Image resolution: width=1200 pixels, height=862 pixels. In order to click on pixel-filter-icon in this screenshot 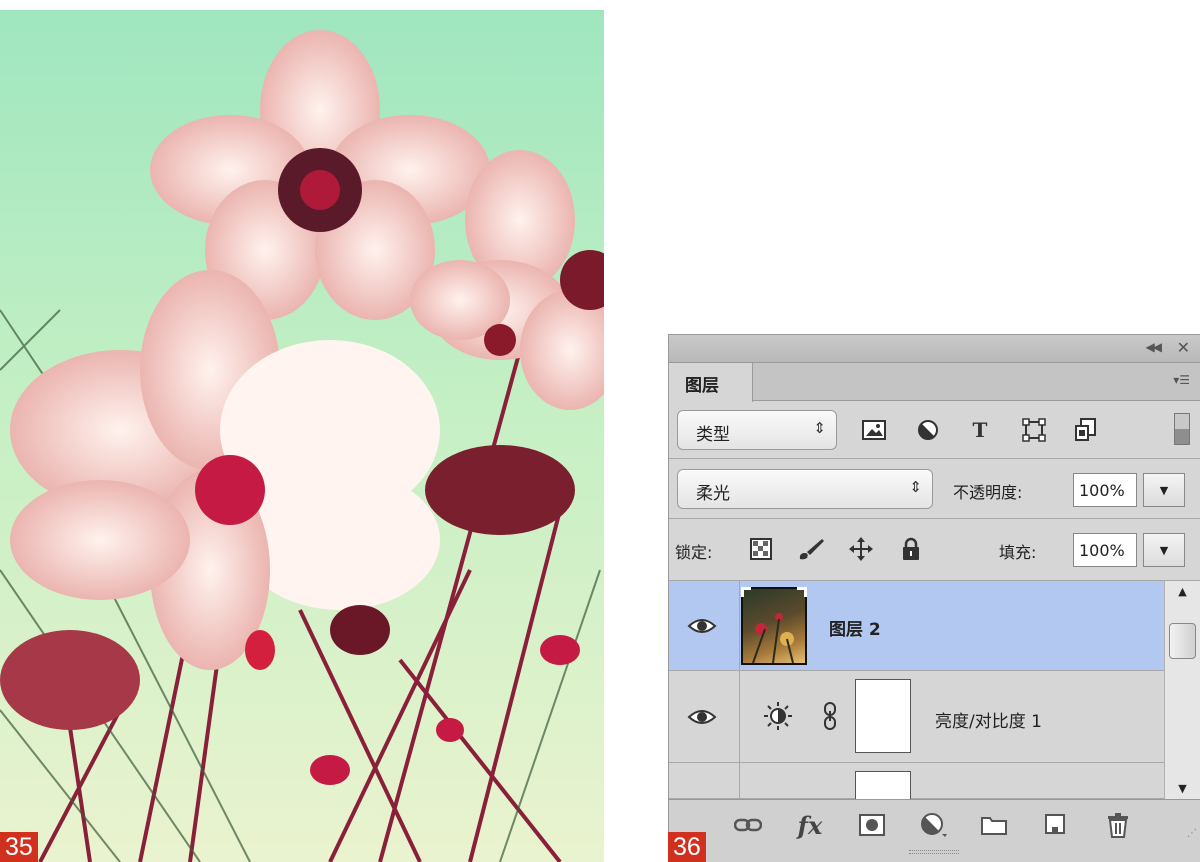, I will do `click(874, 430)`.